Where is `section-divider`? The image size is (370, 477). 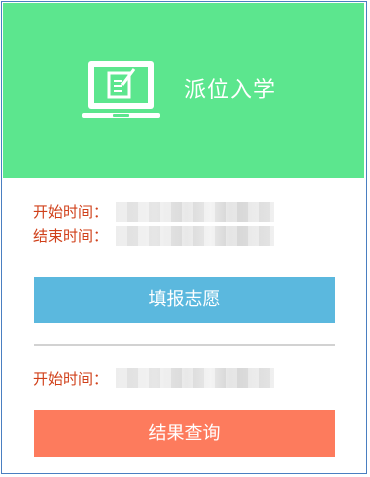 section-divider is located at coordinates (184, 345).